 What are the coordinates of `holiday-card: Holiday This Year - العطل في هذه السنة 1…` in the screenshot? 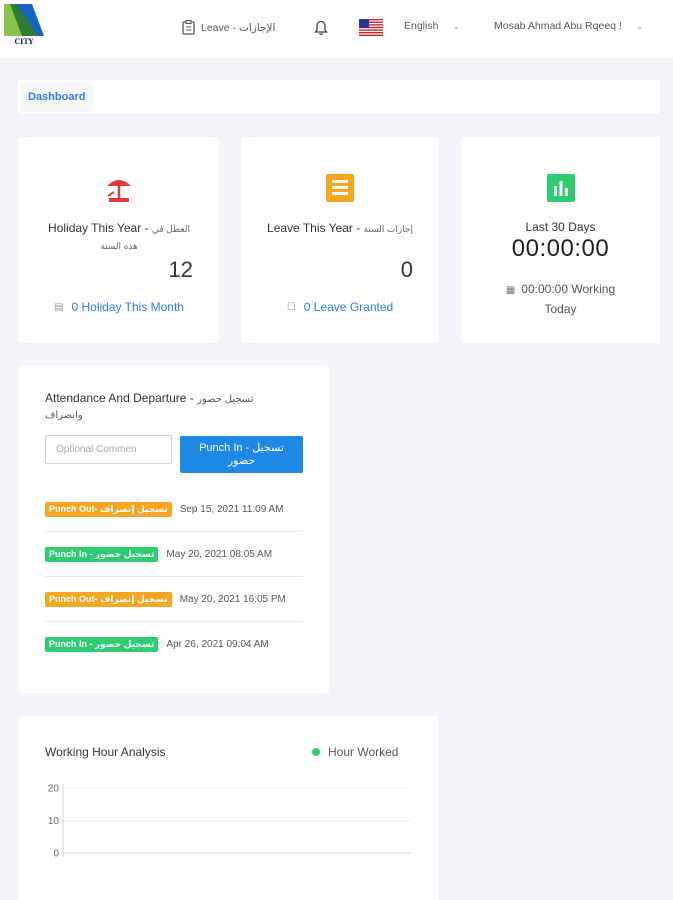 It's located at (119, 240).